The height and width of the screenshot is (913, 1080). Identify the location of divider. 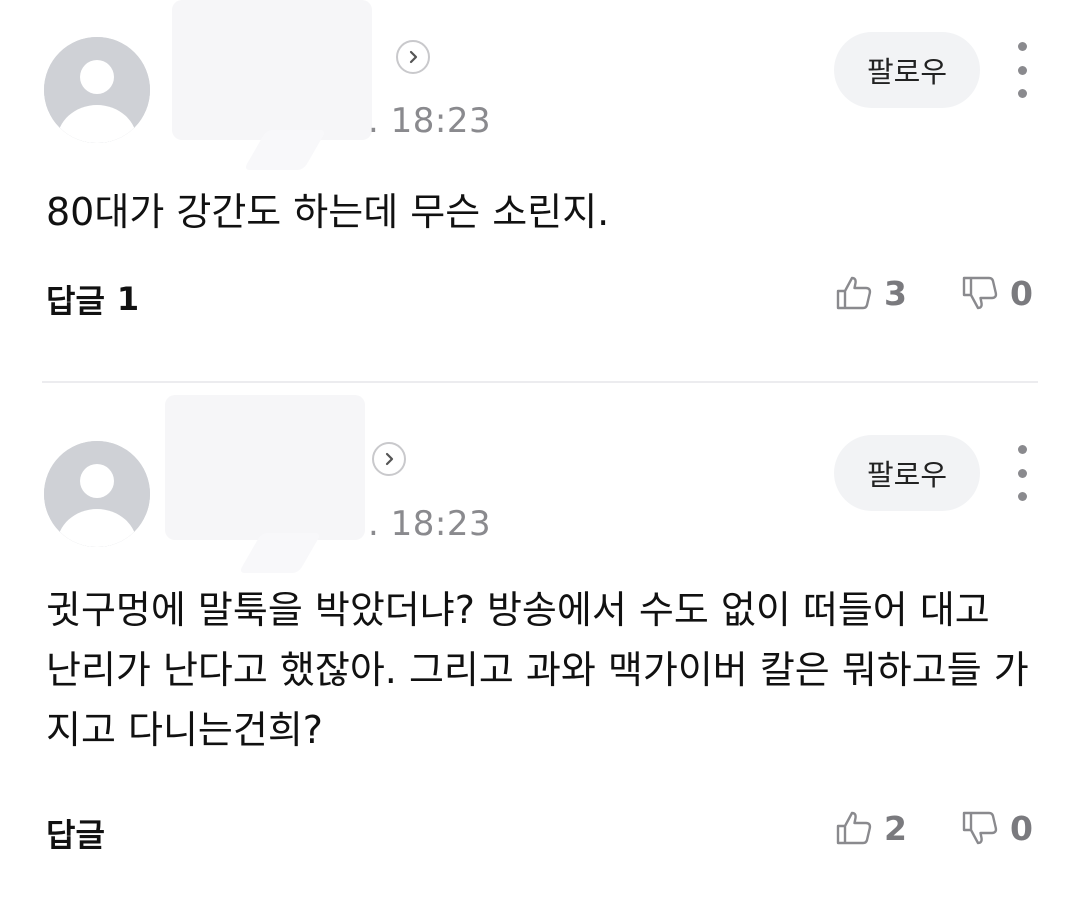
(540, 382).